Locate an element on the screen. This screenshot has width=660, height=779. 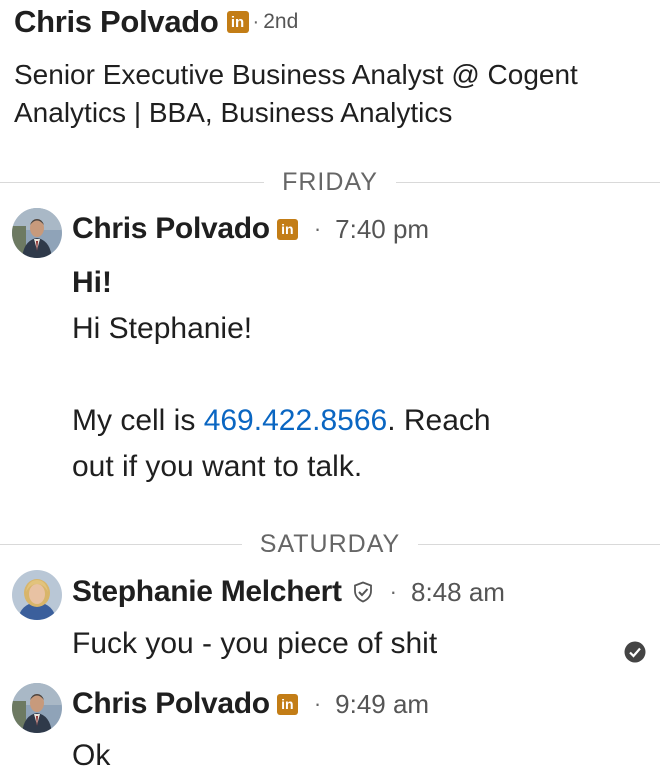
read-receipt-check-icon is located at coordinates (635, 652).